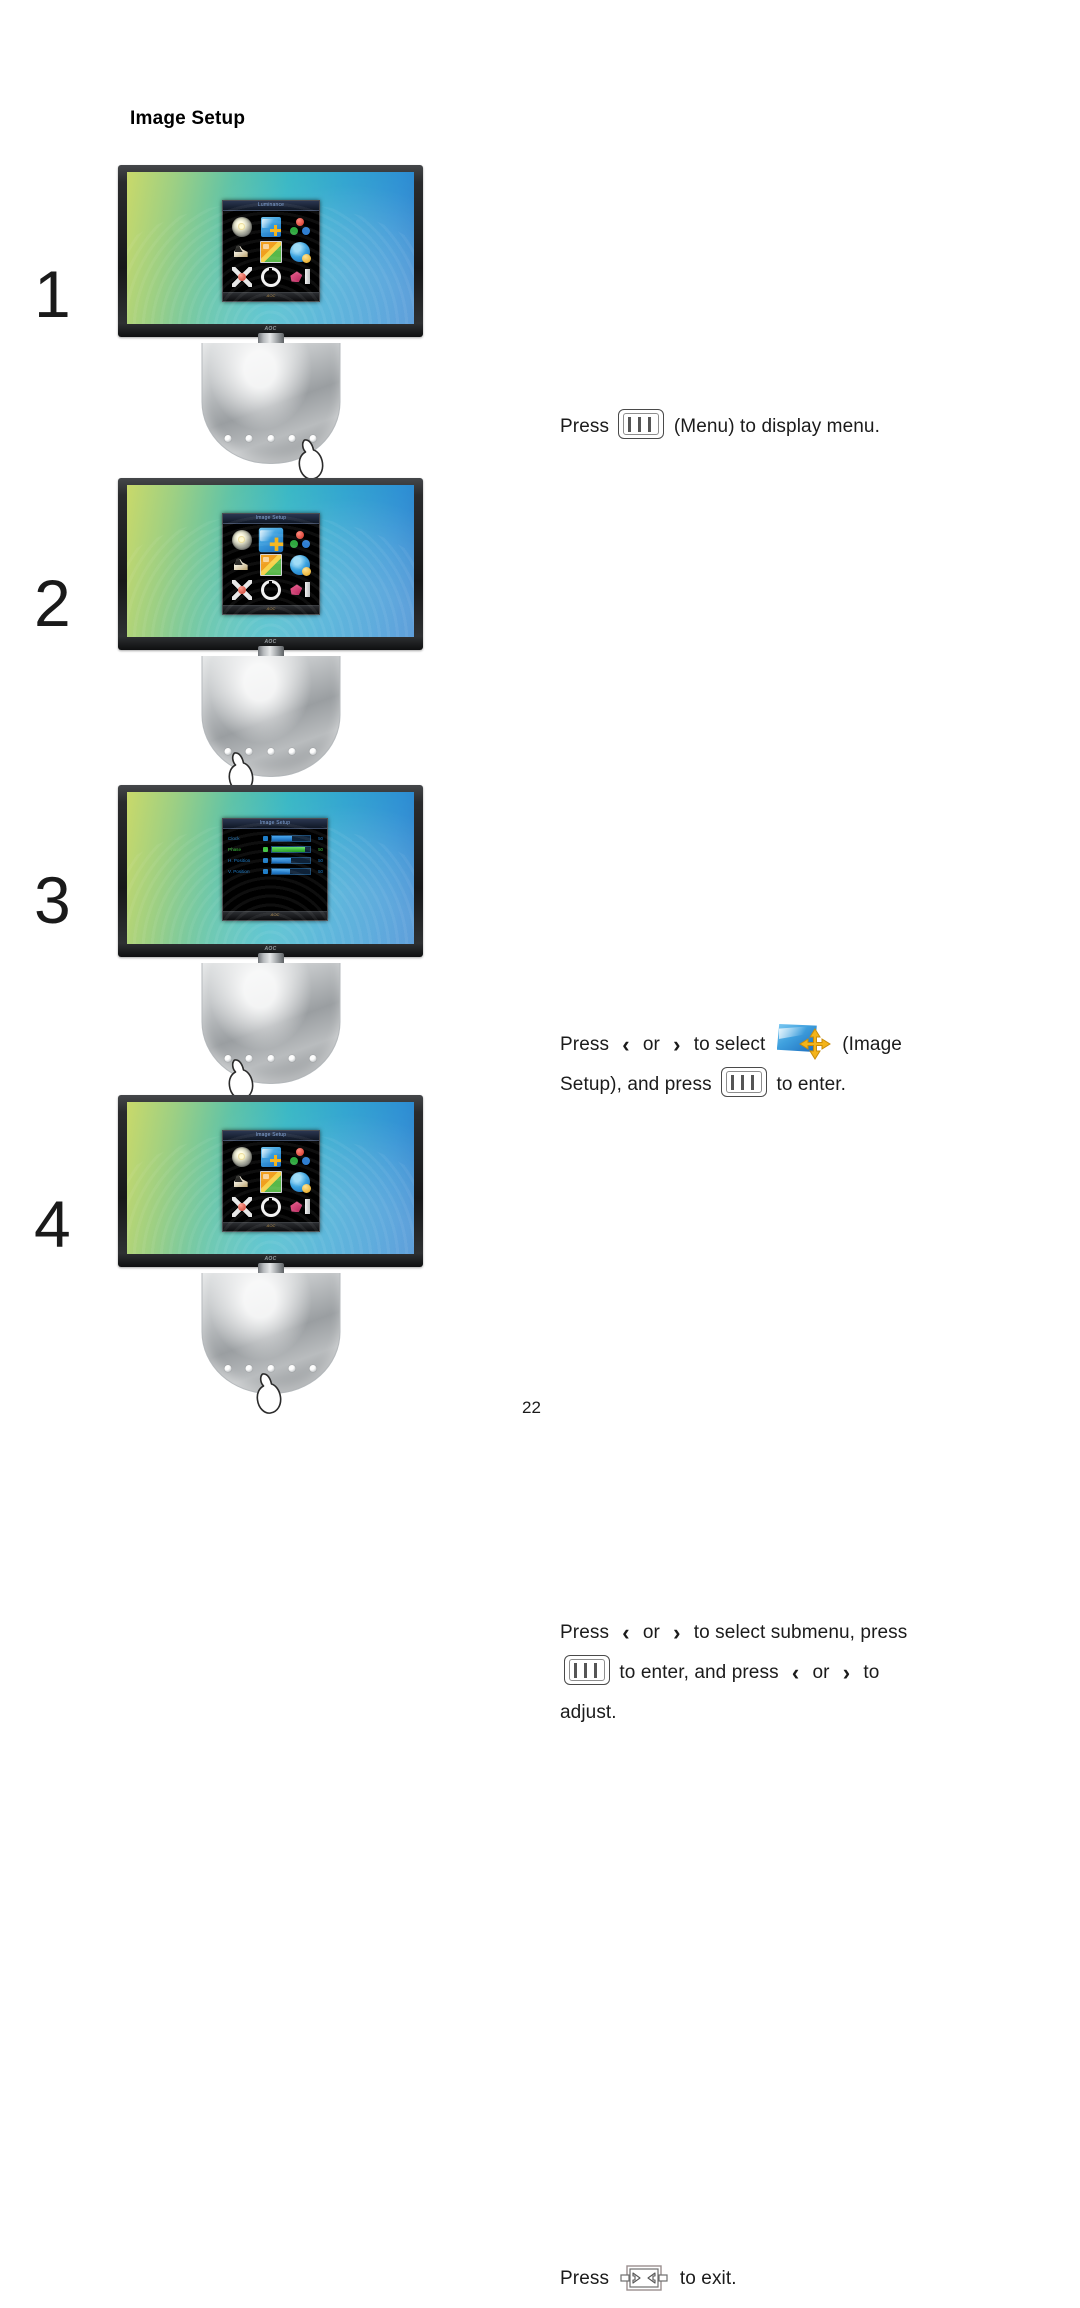  I want to click on osd-title-bar: Luminance, so click(271, 206).